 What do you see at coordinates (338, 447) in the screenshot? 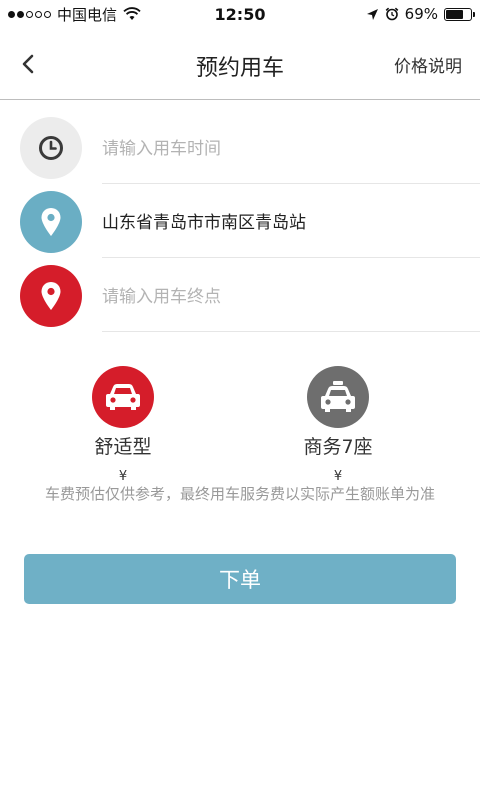
I see `car-type-name: 商务7座` at bounding box center [338, 447].